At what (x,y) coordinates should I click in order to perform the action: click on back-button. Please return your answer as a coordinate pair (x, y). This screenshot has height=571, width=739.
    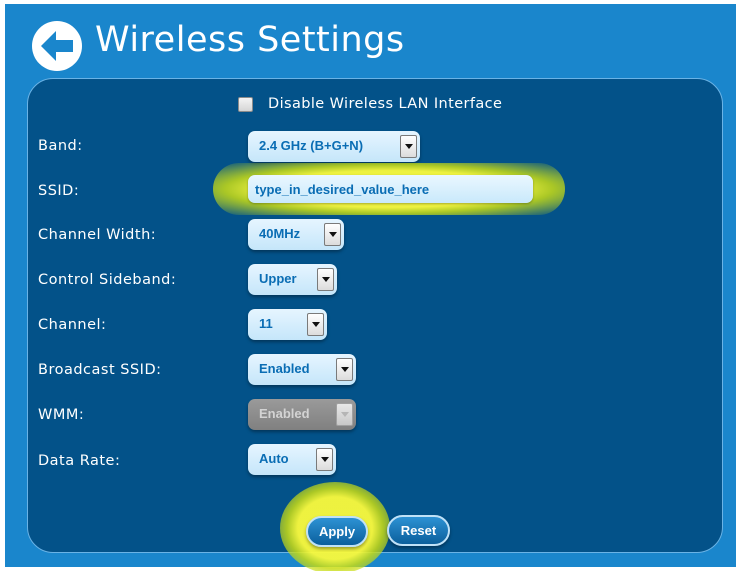
    Looking at the image, I should click on (57, 46).